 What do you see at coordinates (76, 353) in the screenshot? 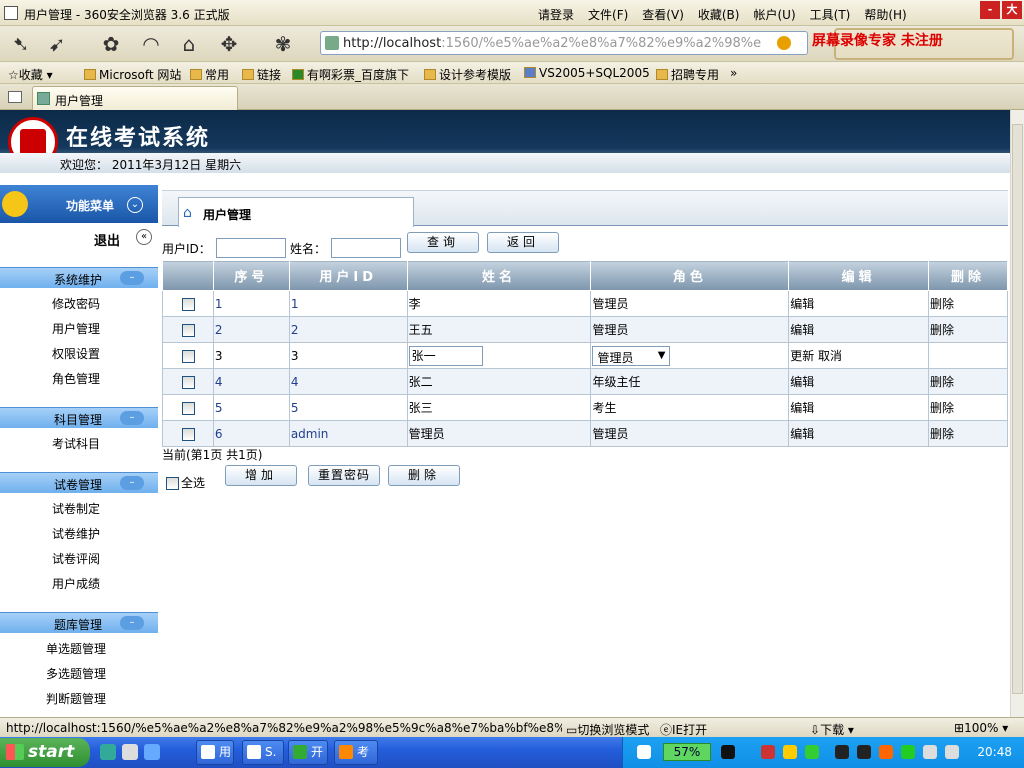
I see `sidebar-item-permission-settings: 权限设置` at bounding box center [76, 353].